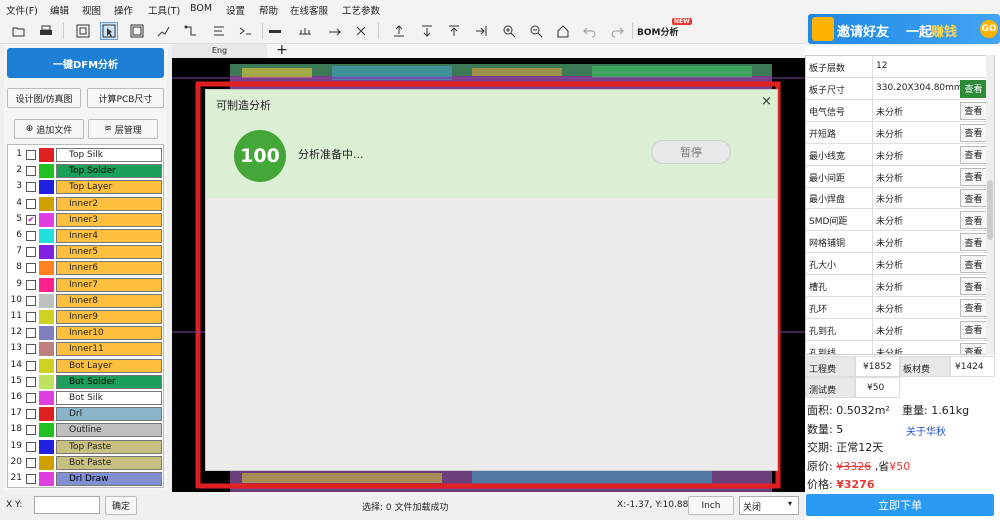  Describe the element at coordinates (137, 31) in the screenshot. I see `select-area-icon` at that location.